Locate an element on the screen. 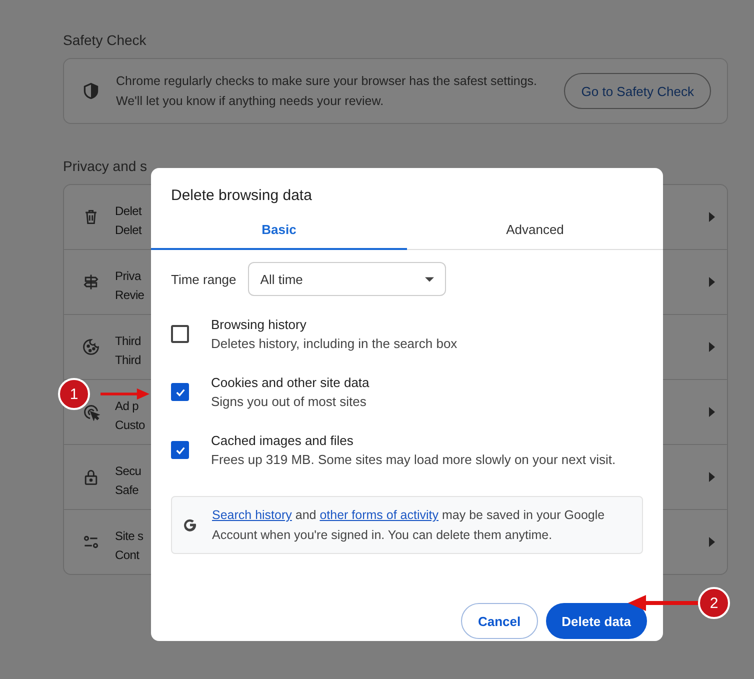 The image size is (754, 679). sliders-icon is located at coordinates (91, 542).